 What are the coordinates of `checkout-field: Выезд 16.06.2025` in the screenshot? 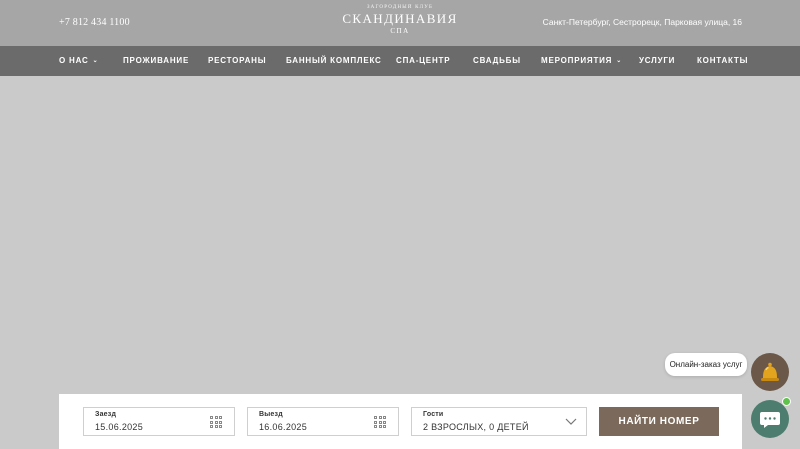 It's located at (323, 421).